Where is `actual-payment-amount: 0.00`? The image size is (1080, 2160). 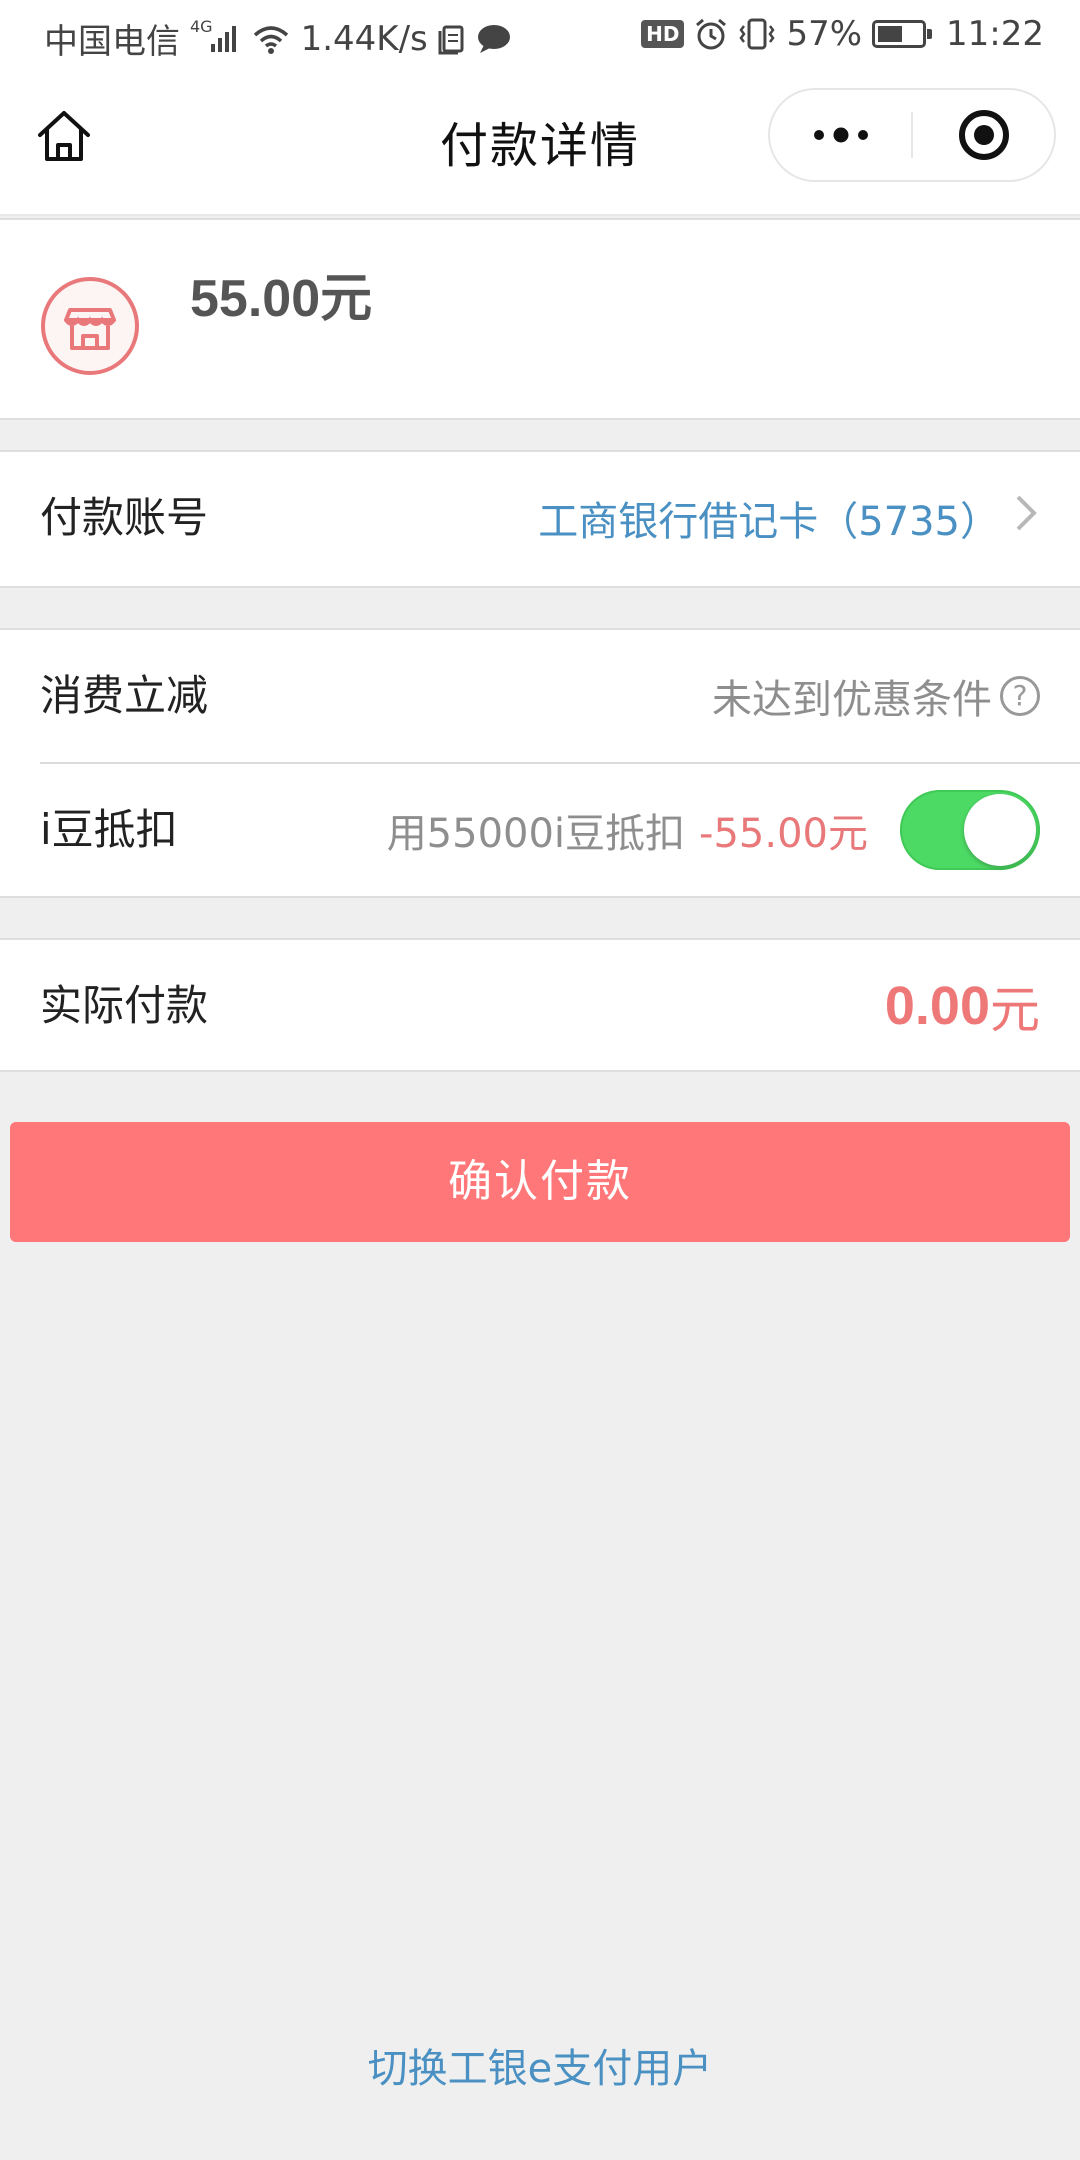 actual-payment-amount: 0.00 is located at coordinates (937, 1006).